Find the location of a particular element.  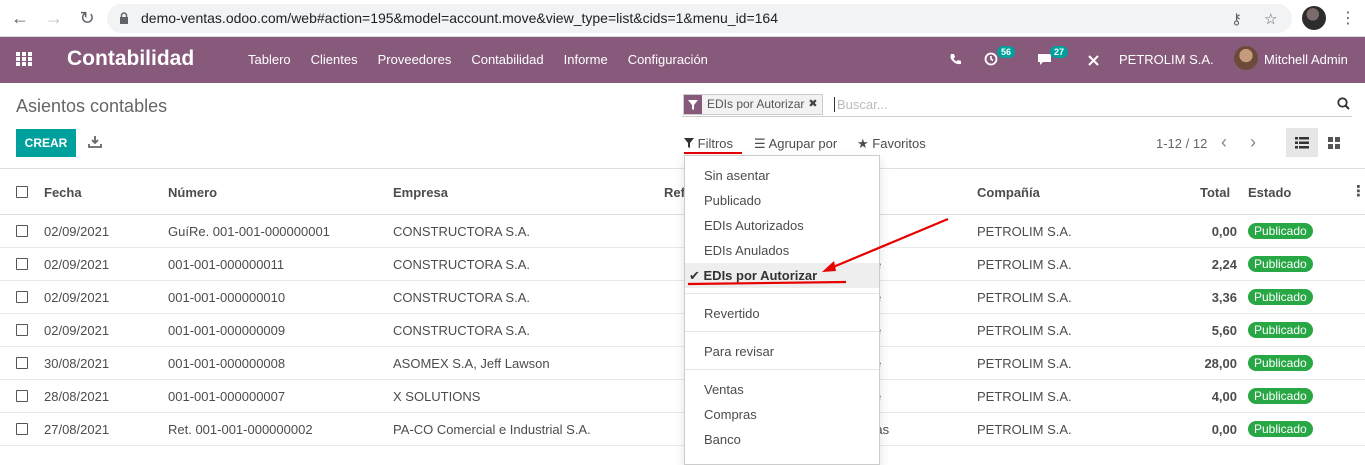

check-icon: ✔ is located at coordinates (696, 275).